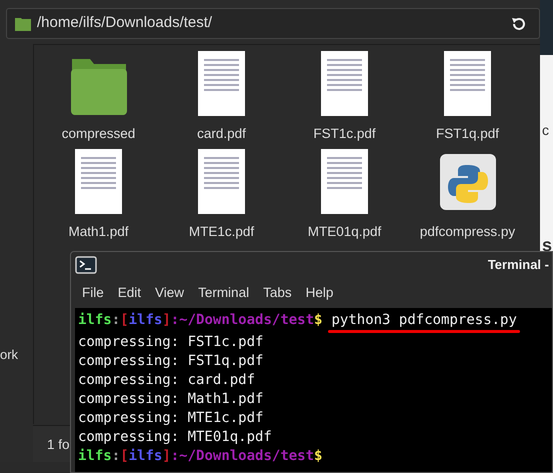 The width and height of the screenshot is (553, 473). Describe the element at coordinates (99, 134) in the screenshot. I see `file-name: compressed` at that location.